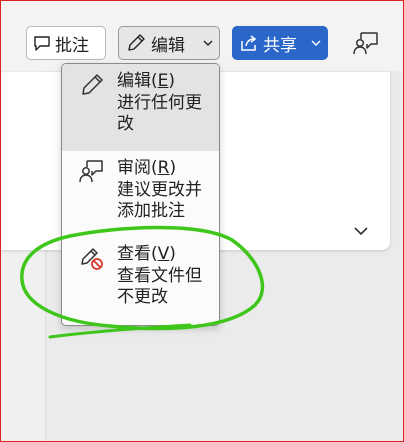 This screenshot has height=442, width=404. I want to click on menu-item-reviewing-description: 建议更改并添加批注, so click(159, 200).